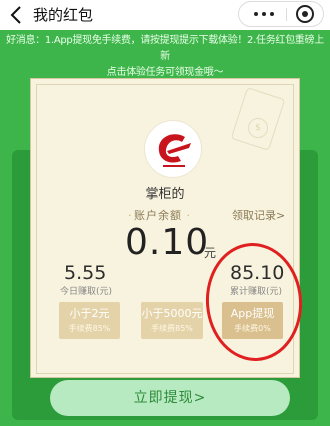  I want to click on avatar, so click(173, 149).